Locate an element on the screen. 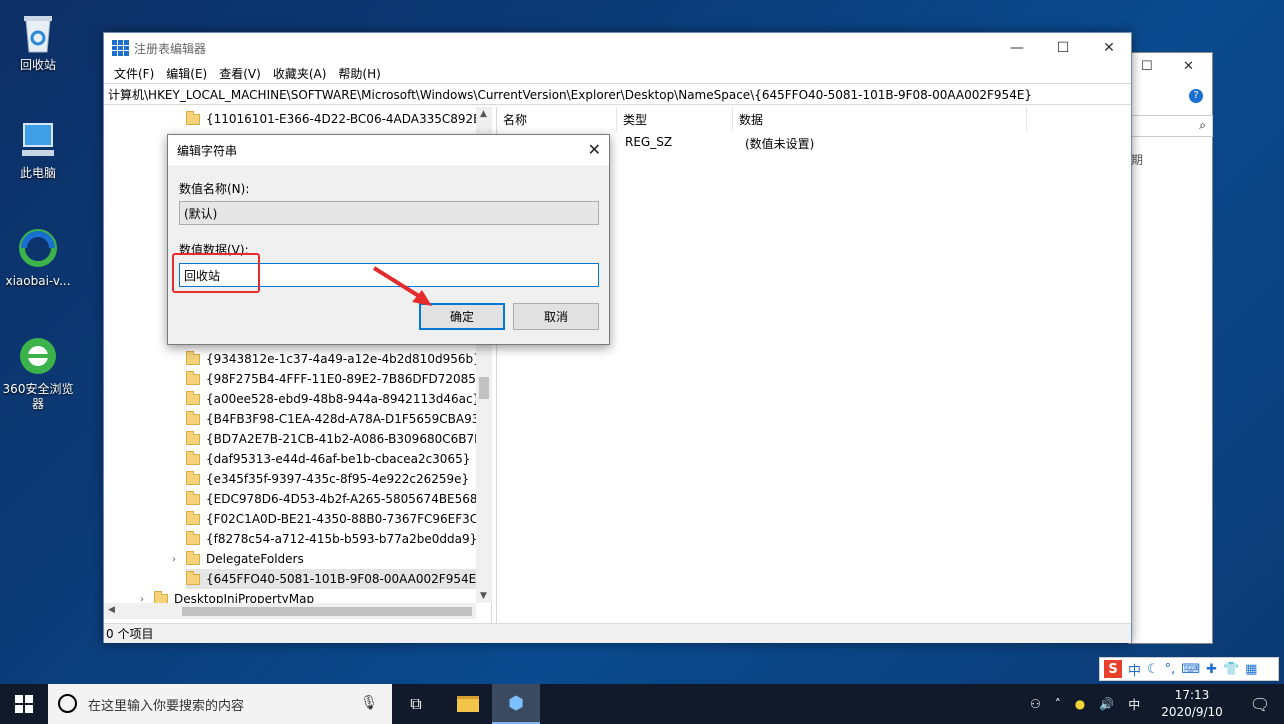  title-bar: 注册表编辑器 — ☐ ✕ is located at coordinates (617, 48).